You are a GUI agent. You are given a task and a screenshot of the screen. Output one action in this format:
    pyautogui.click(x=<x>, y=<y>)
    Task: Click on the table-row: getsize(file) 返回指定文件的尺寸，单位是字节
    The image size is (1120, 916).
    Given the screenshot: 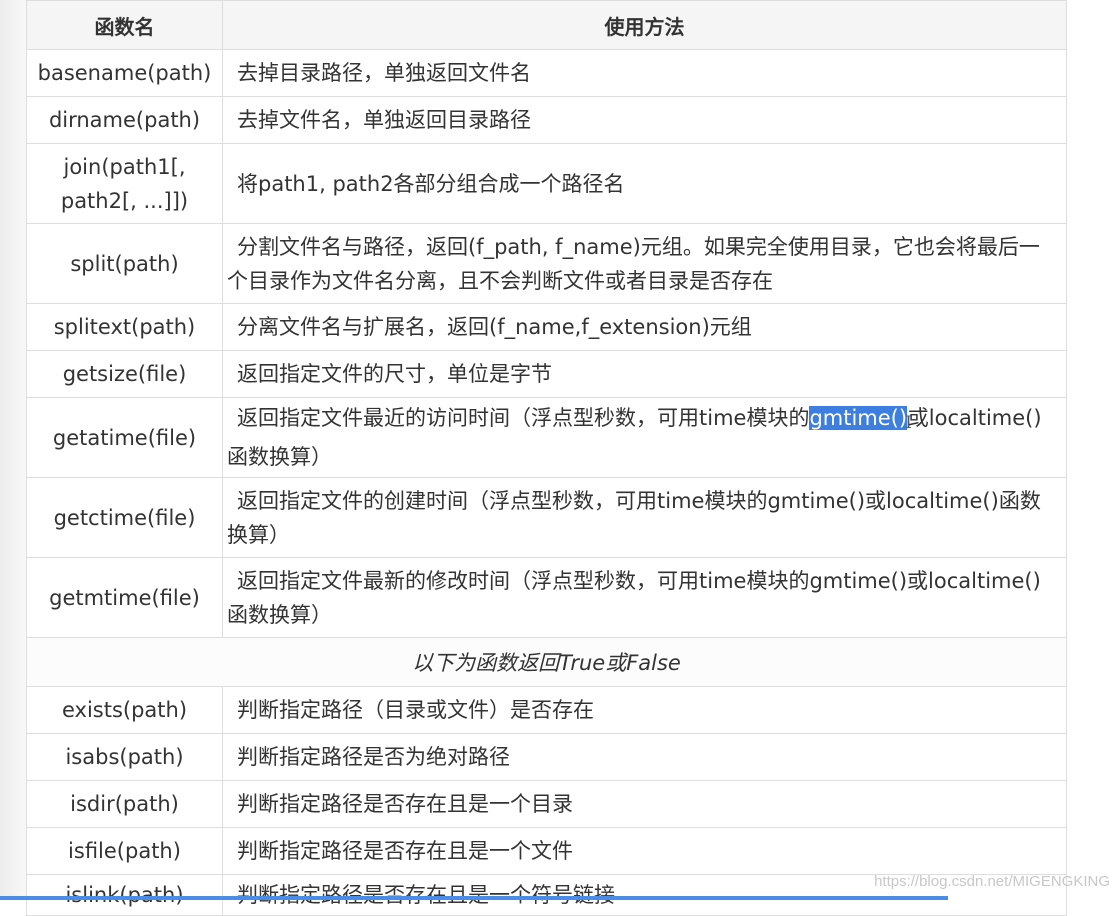 What is the action you would take?
    pyautogui.click(x=546, y=374)
    